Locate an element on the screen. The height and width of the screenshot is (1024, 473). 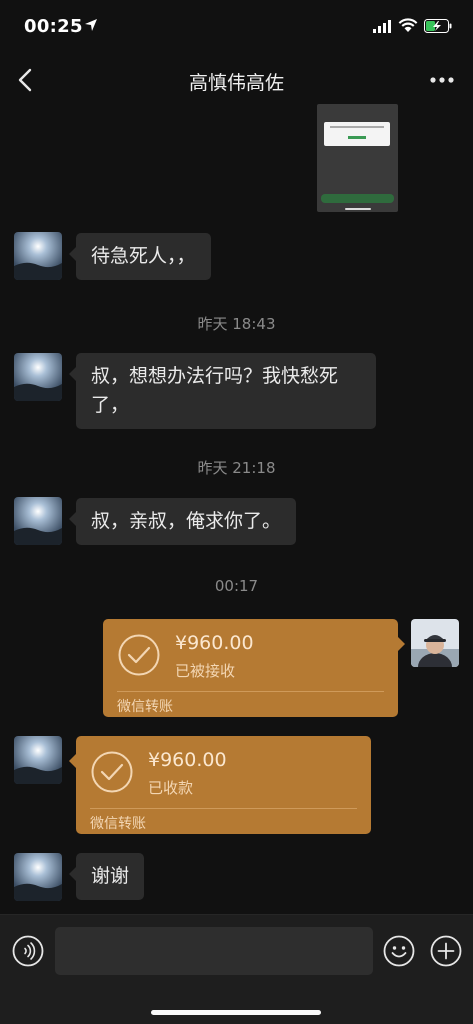
nav-bar: 高慎伟高佐 is located at coordinates (236, 80).